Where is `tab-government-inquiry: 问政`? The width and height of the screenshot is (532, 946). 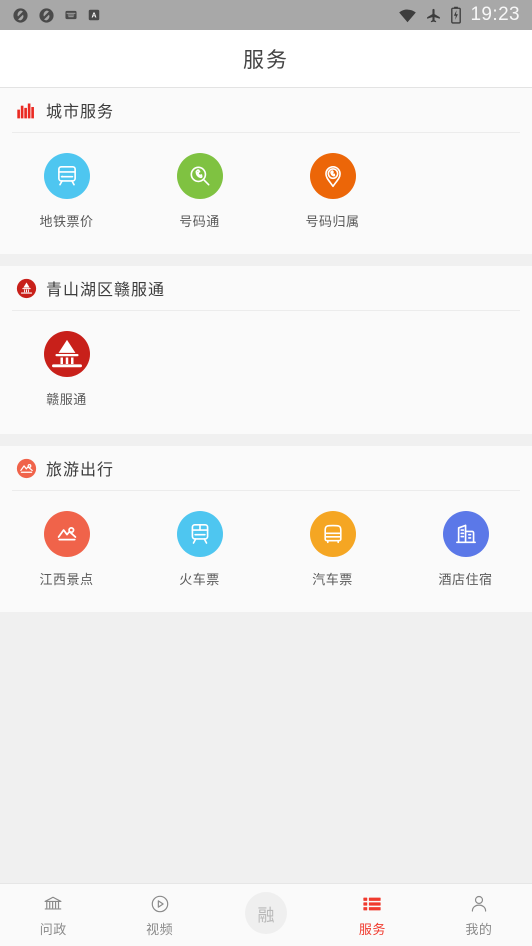 tab-government-inquiry: 问政 is located at coordinates (53, 915).